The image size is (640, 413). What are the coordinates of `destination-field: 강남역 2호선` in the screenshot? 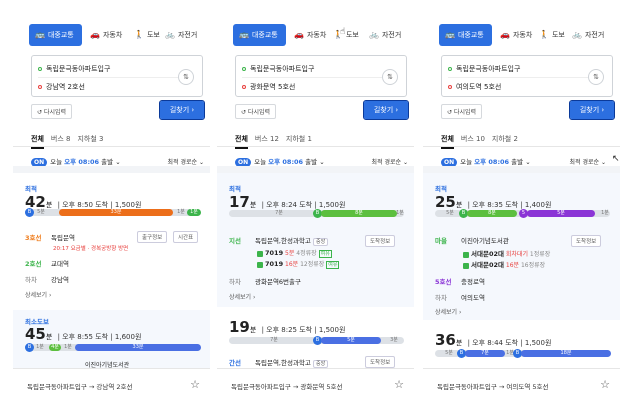 It's located at (111, 84).